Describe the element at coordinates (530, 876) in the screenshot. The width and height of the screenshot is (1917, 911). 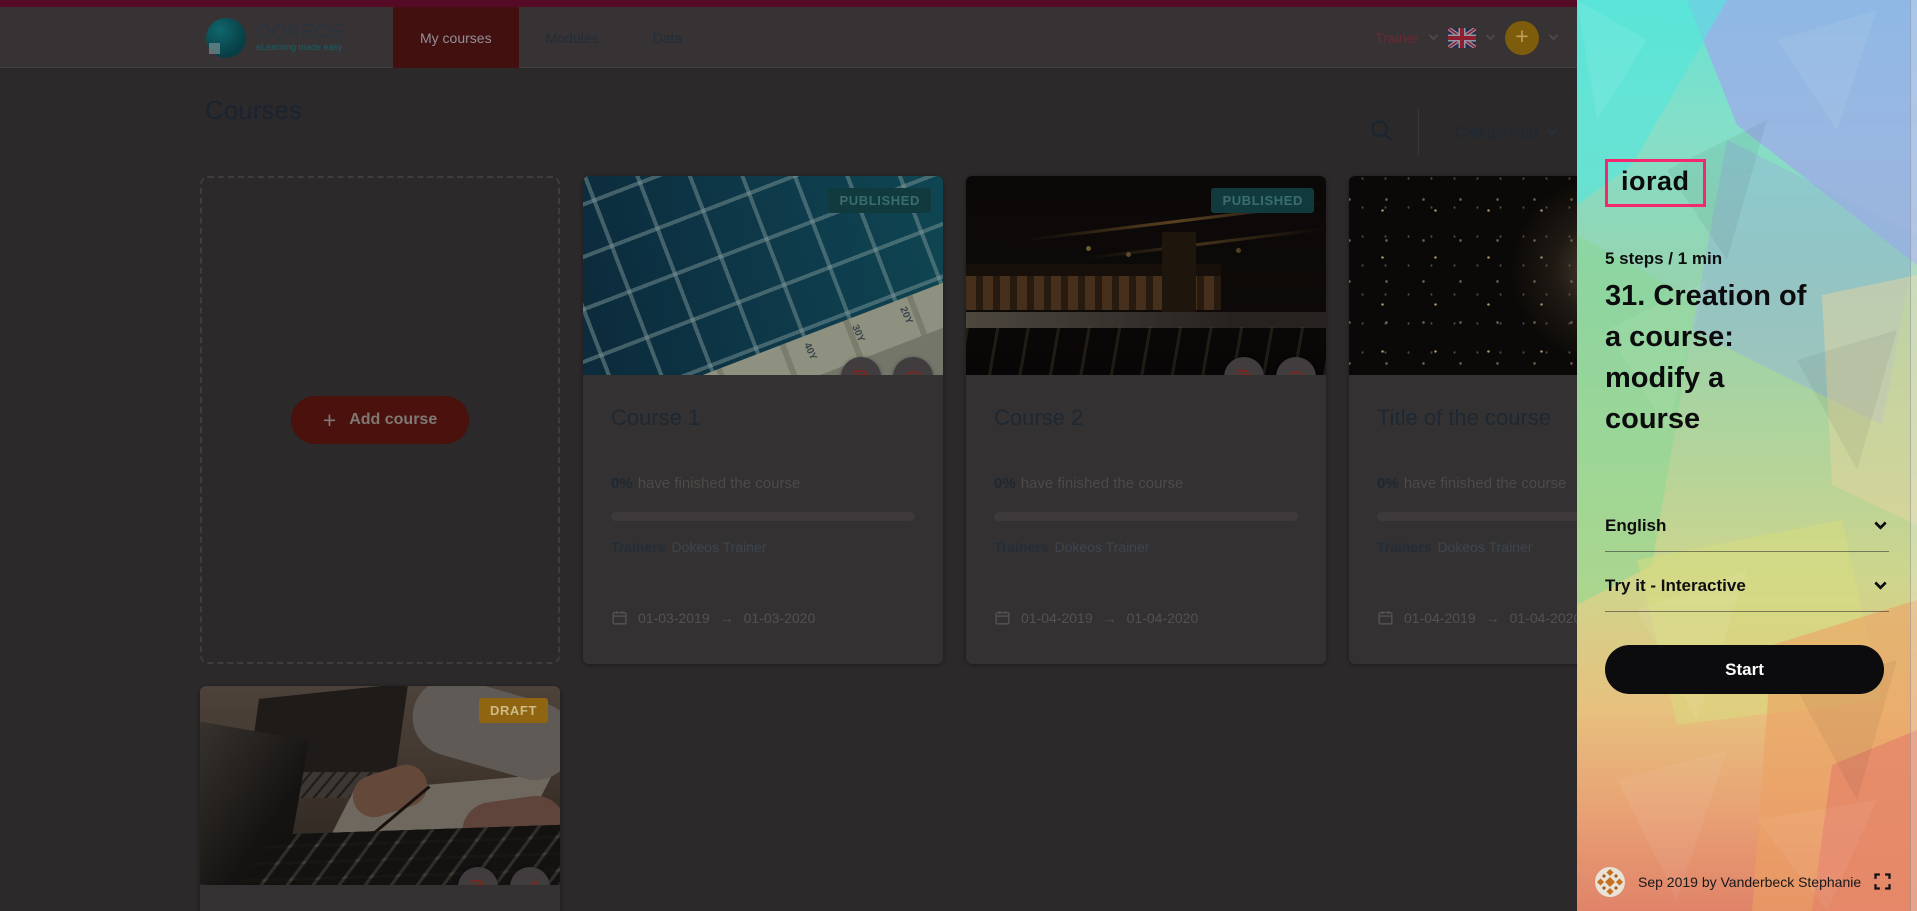
I see `edit-course-button` at that location.